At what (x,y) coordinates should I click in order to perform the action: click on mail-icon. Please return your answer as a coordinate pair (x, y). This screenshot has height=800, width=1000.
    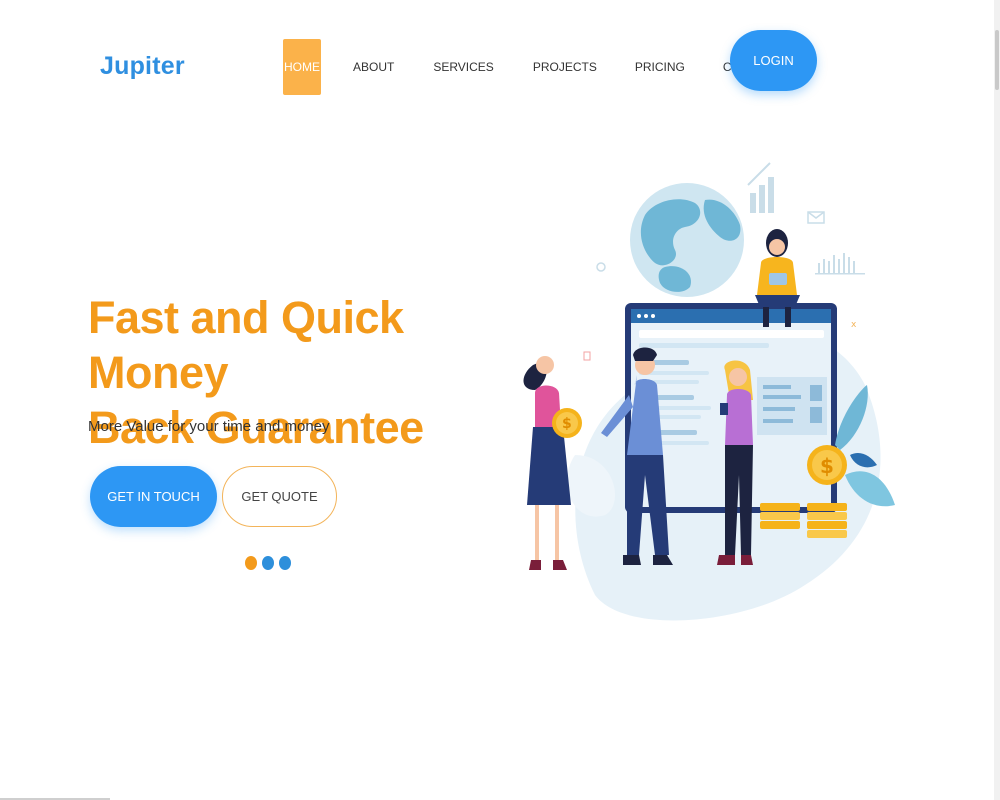
    Looking at the image, I should click on (816, 217).